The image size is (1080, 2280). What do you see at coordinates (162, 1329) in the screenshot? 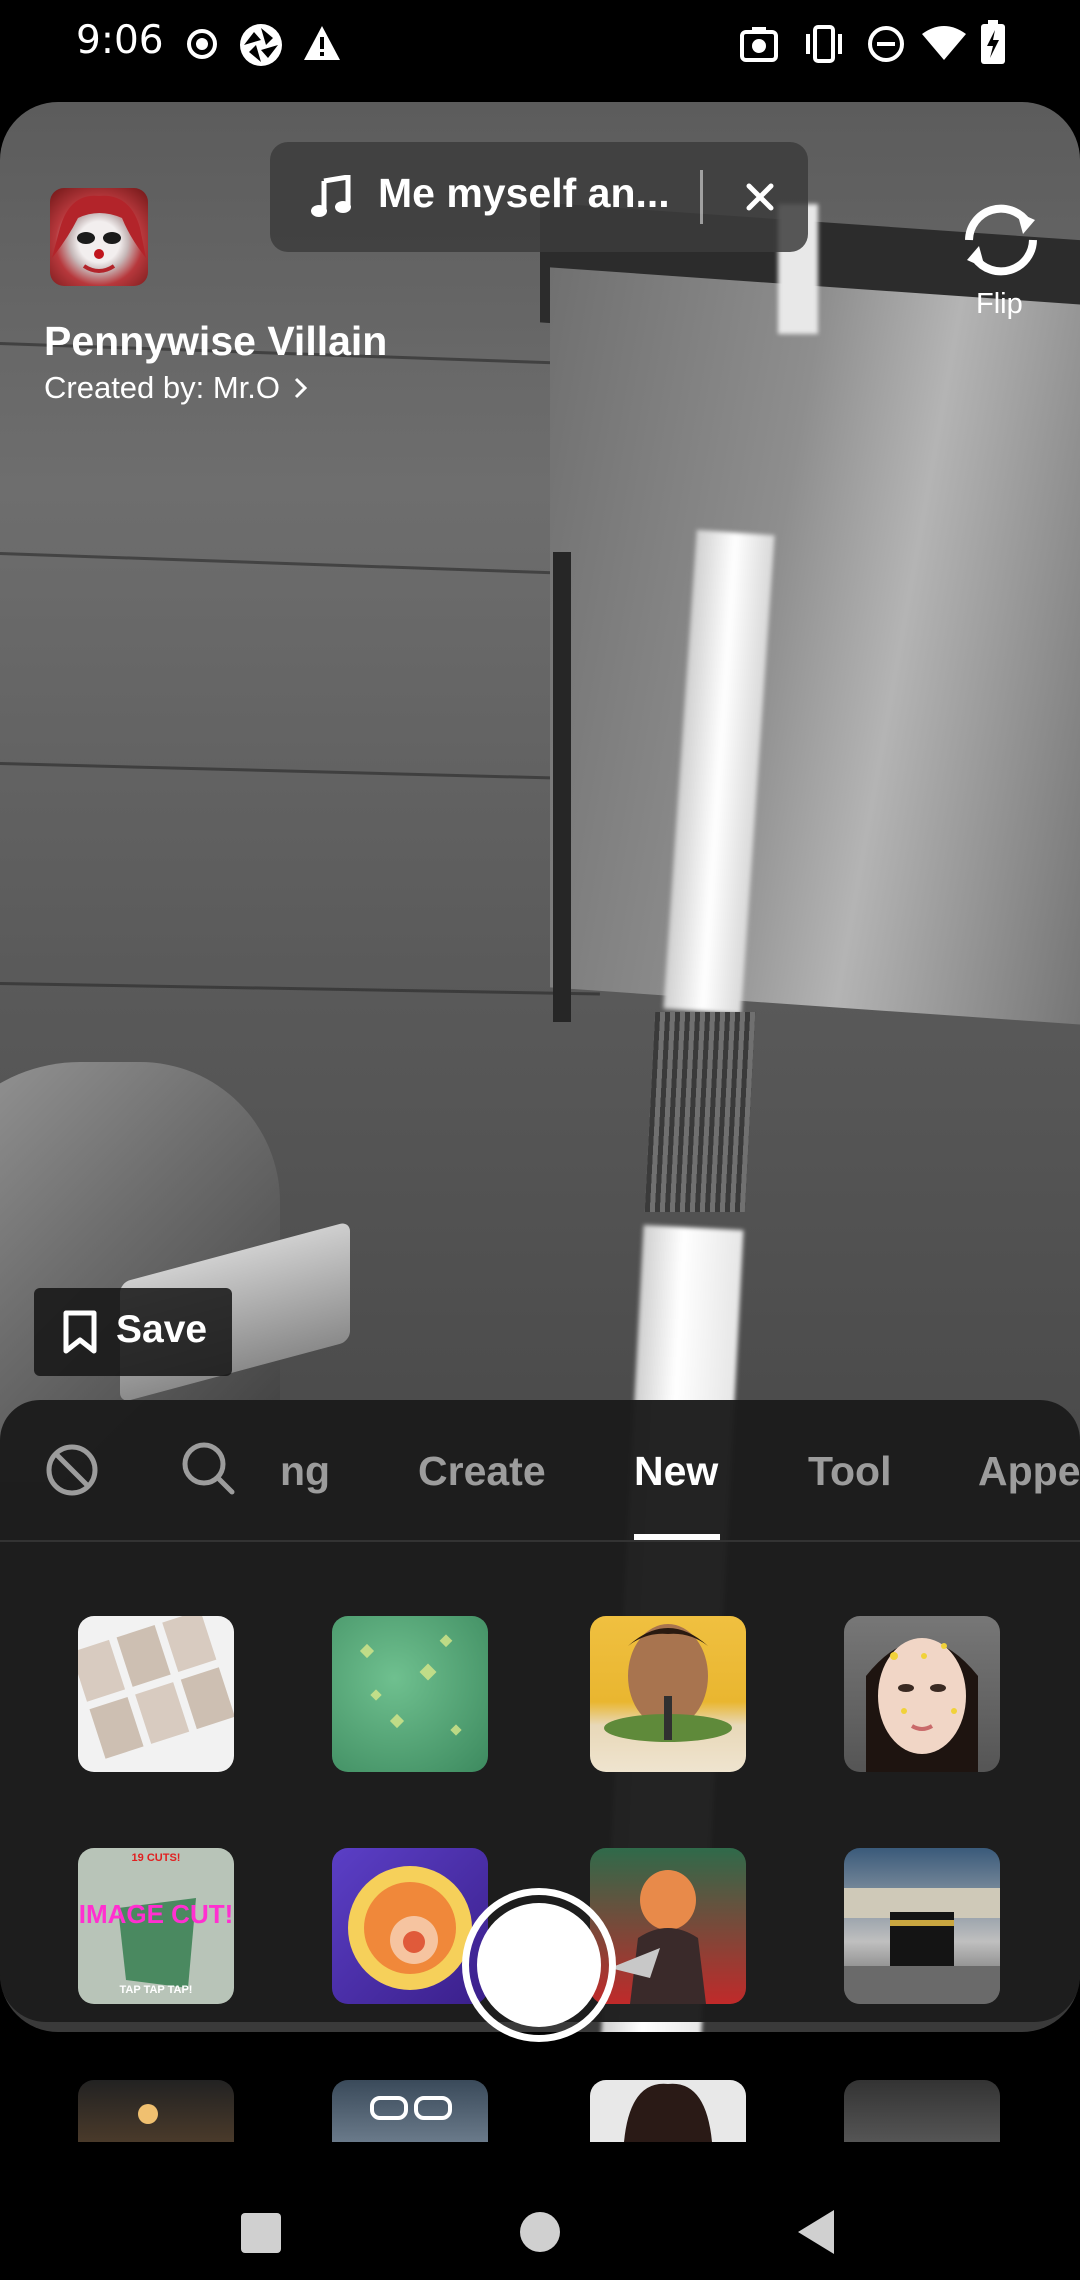
I see `save-label: Save` at bounding box center [162, 1329].